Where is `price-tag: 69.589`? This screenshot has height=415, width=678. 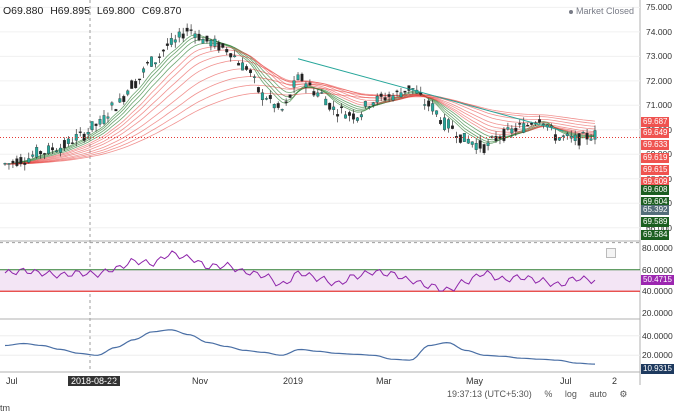 price-tag: 69.589 is located at coordinates (655, 222).